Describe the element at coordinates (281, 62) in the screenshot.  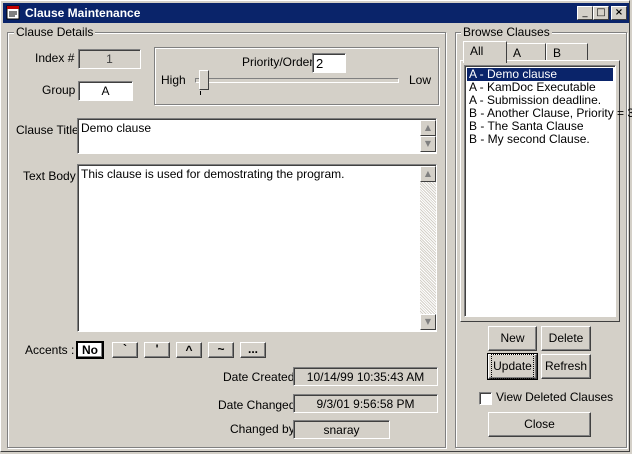
I see `priority-label: Priority/Order :` at that location.